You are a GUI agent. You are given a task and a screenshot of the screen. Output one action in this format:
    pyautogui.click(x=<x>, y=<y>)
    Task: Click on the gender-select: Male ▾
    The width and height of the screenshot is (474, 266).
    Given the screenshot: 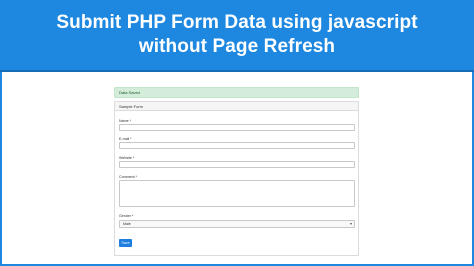 What is the action you would take?
    pyautogui.click(x=237, y=224)
    